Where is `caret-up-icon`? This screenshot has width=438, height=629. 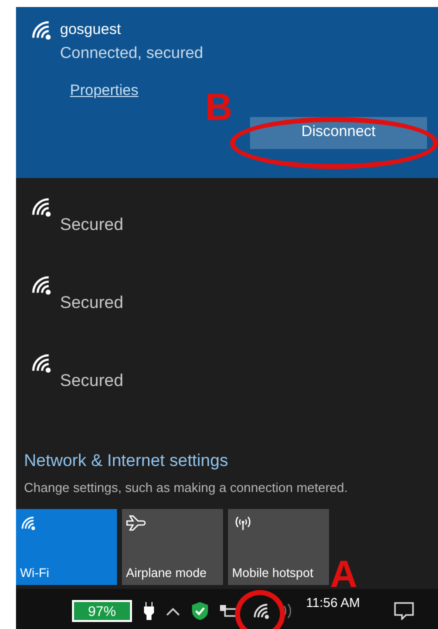
caret-up-icon is located at coordinates (173, 611).